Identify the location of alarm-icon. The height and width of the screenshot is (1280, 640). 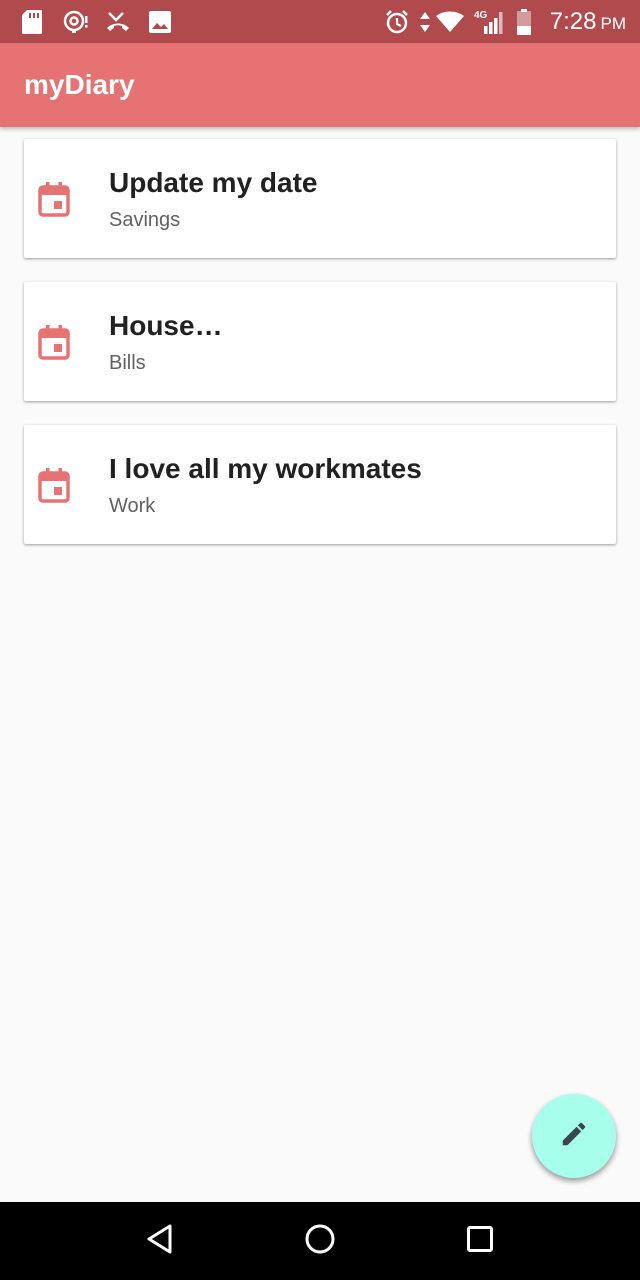
(397, 21).